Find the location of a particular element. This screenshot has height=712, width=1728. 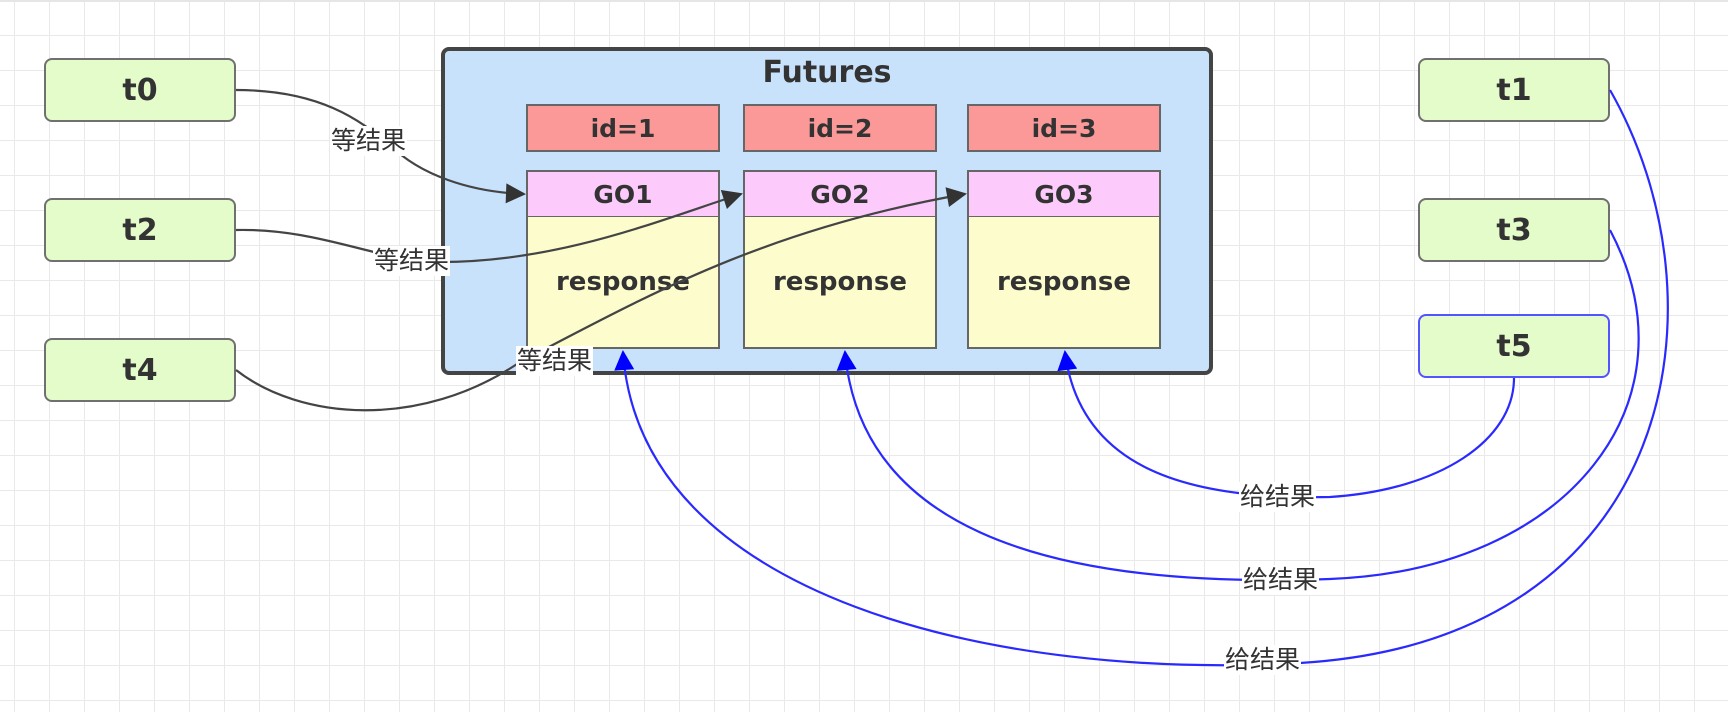

future-go-label: GO1 is located at coordinates (623, 194).